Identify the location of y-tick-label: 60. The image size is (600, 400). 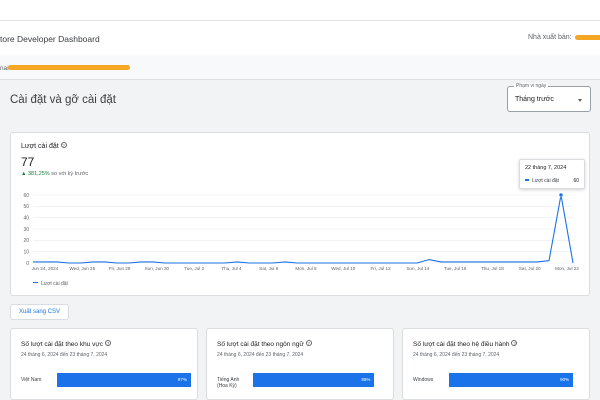
(26, 196).